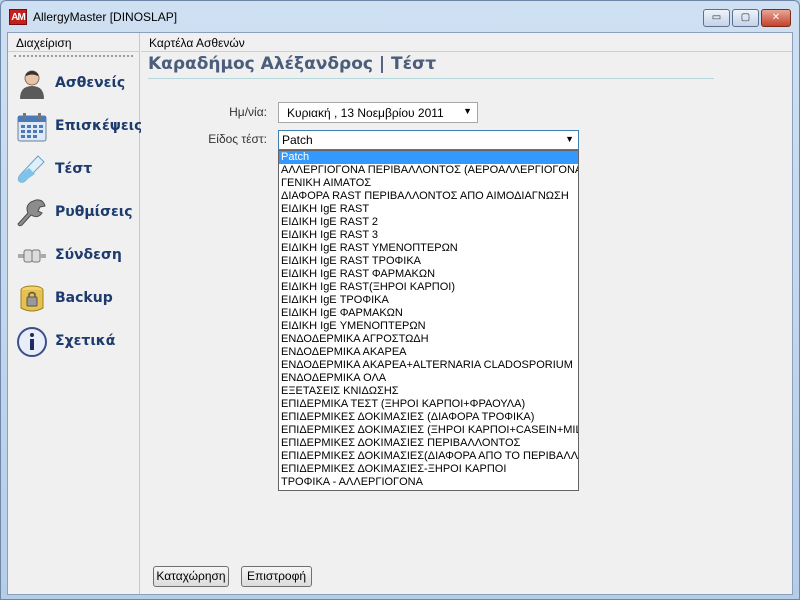  I want to click on dropdown-option: ΕΙΔΙΚΗ IgE RAST ΤΡΟΦΙΚΑ, so click(428, 261).